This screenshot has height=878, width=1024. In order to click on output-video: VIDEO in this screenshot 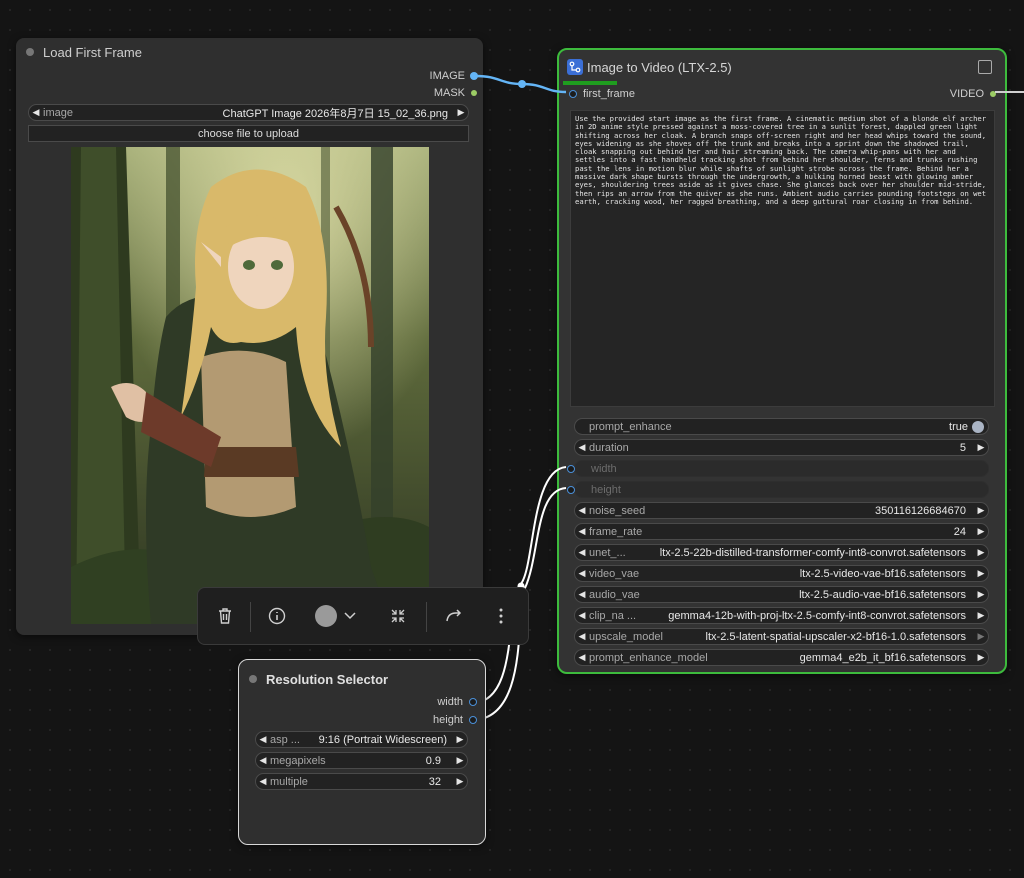, I will do `click(973, 94)`.